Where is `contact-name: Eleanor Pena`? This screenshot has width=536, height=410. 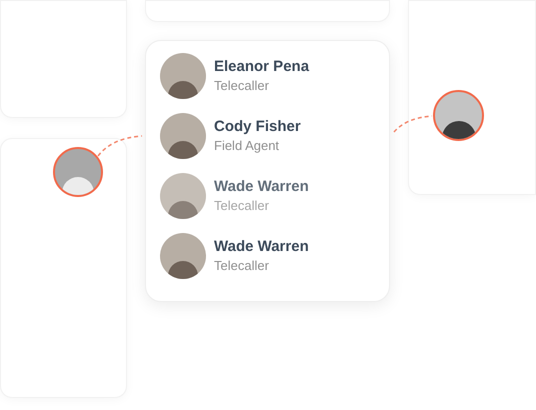
contact-name: Eleanor Pena is located at coordinates (262, 67).